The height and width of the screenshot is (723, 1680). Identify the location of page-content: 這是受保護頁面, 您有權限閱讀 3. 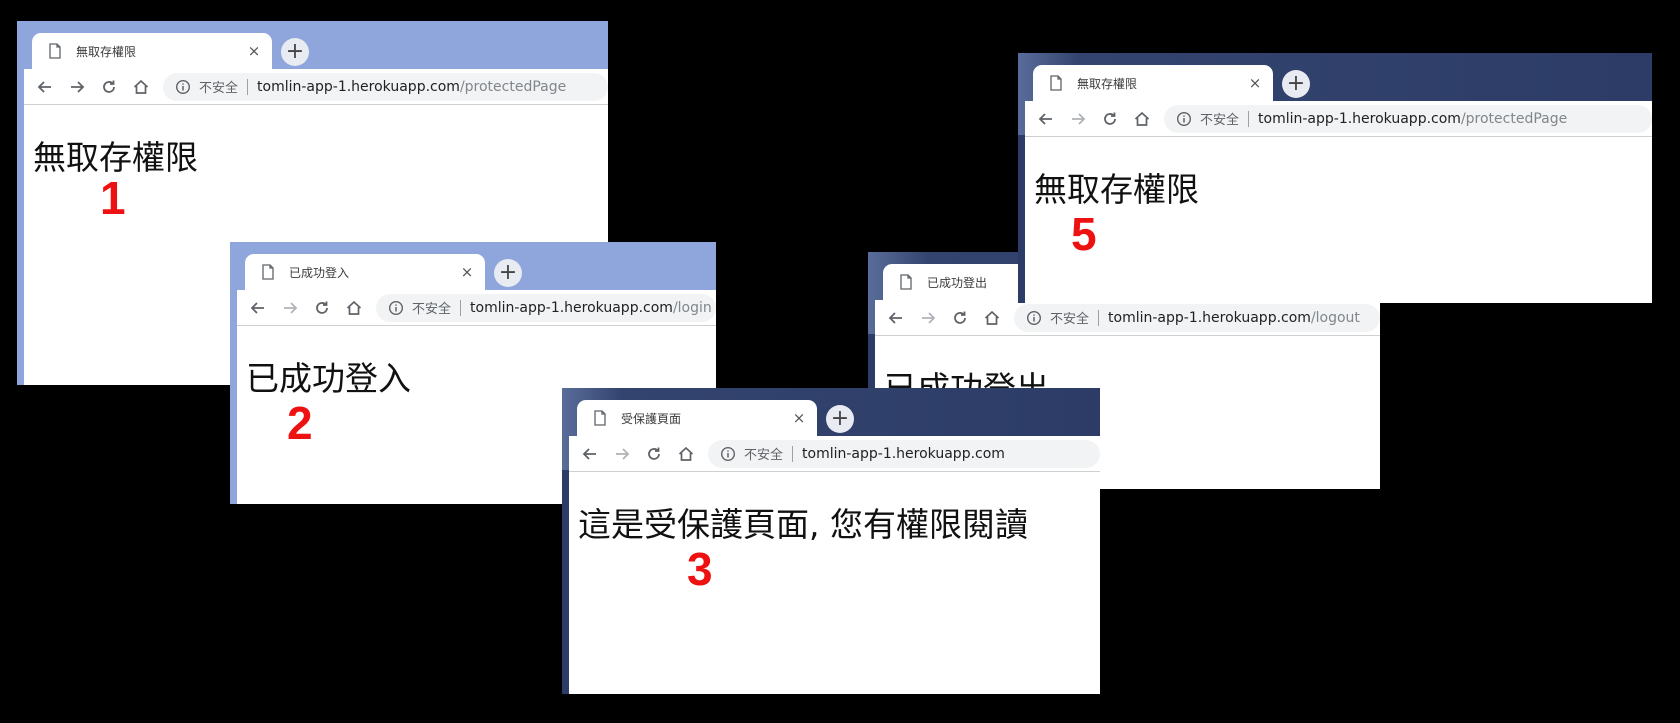
(834, 583).